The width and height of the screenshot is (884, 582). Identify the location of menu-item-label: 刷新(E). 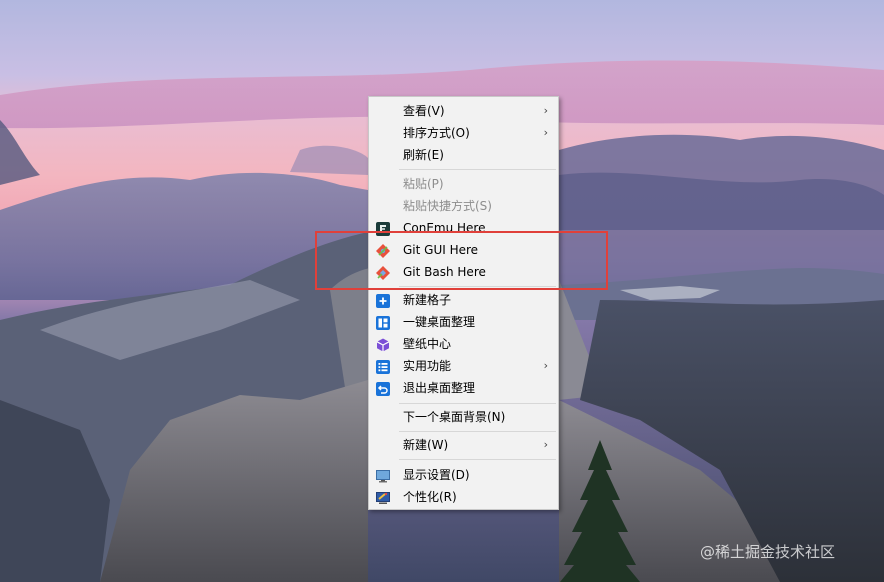
(423, 155).